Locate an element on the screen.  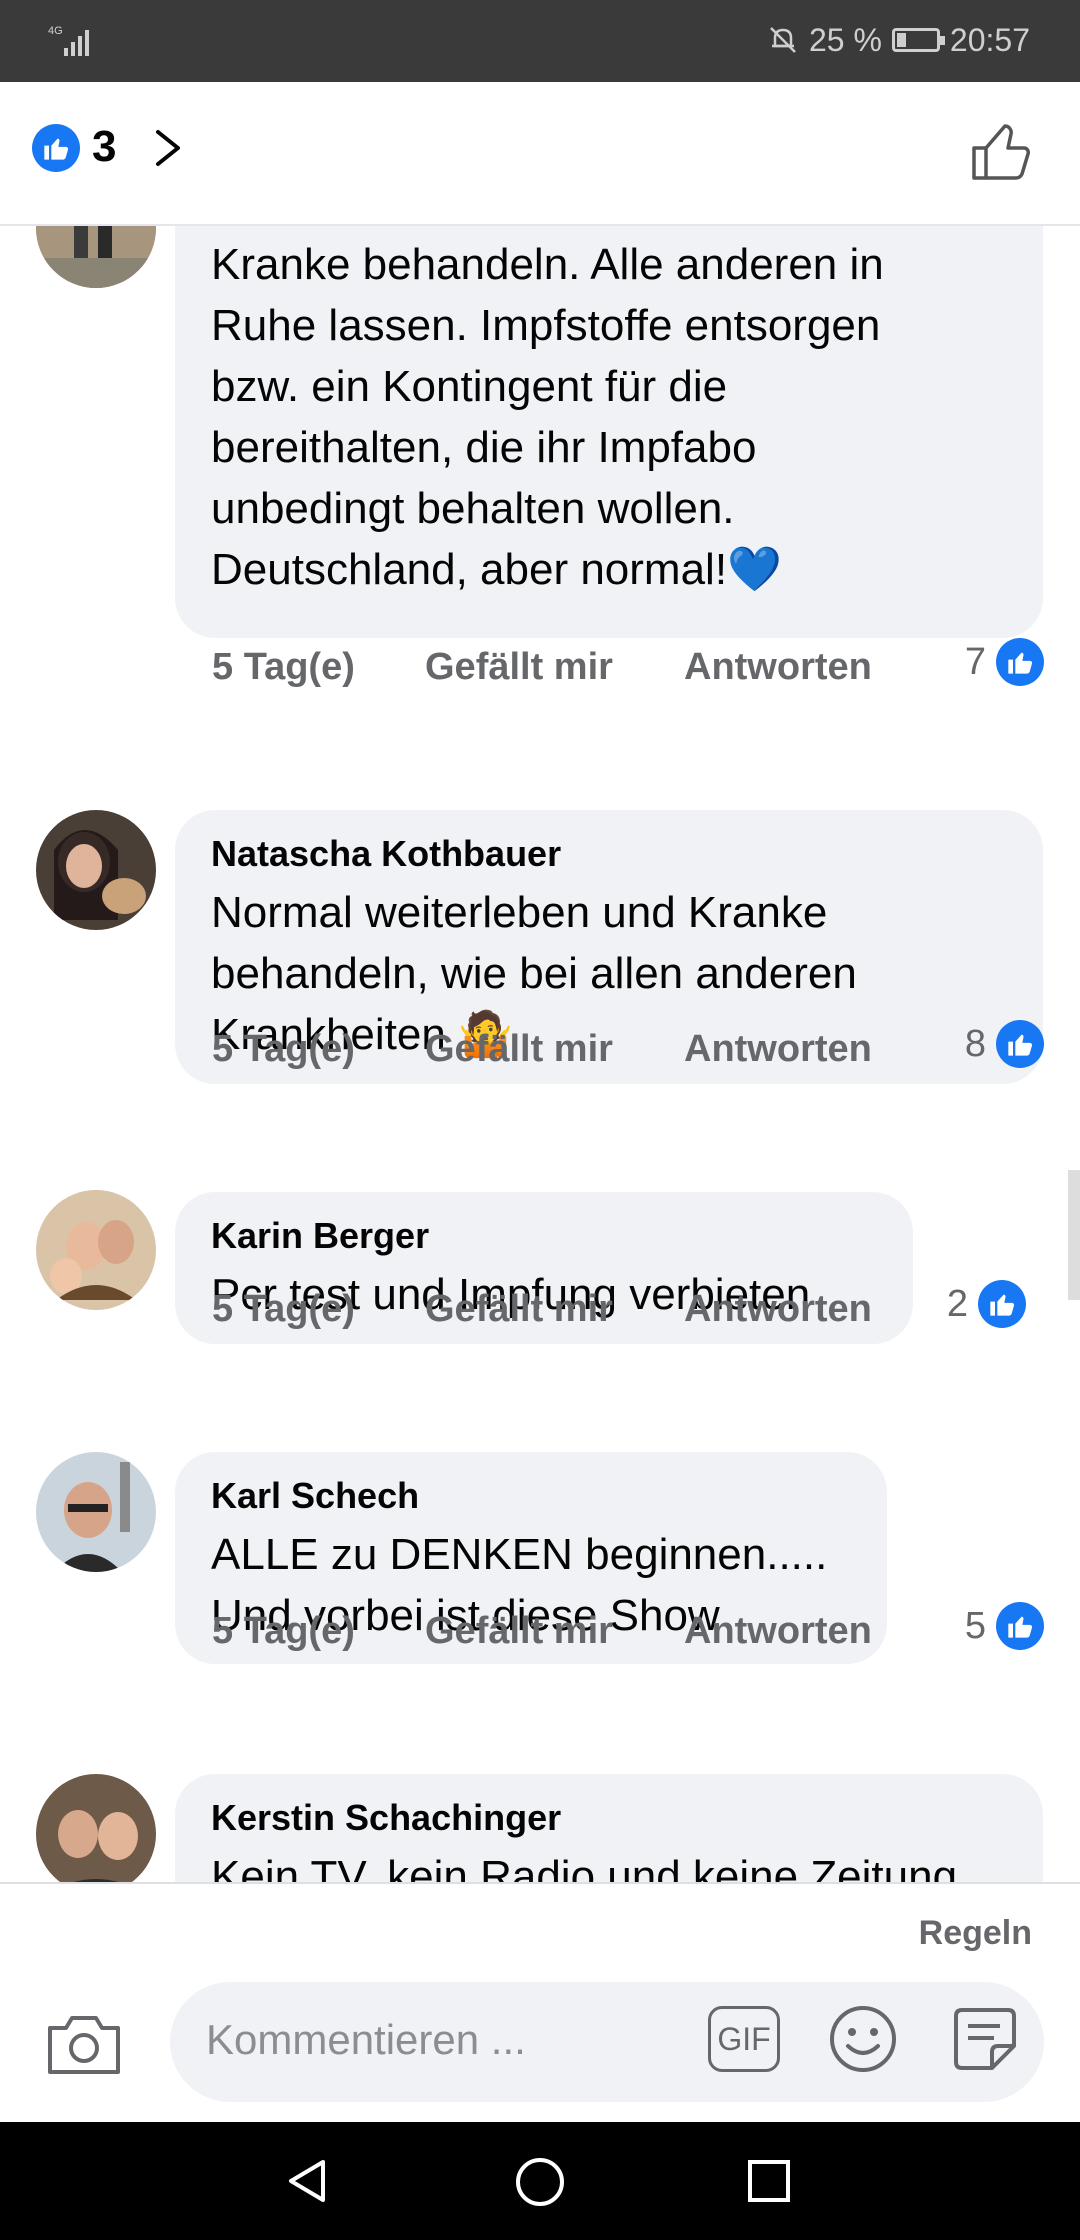
scrollbar-thumb is located at coordinates (1074, 1235).